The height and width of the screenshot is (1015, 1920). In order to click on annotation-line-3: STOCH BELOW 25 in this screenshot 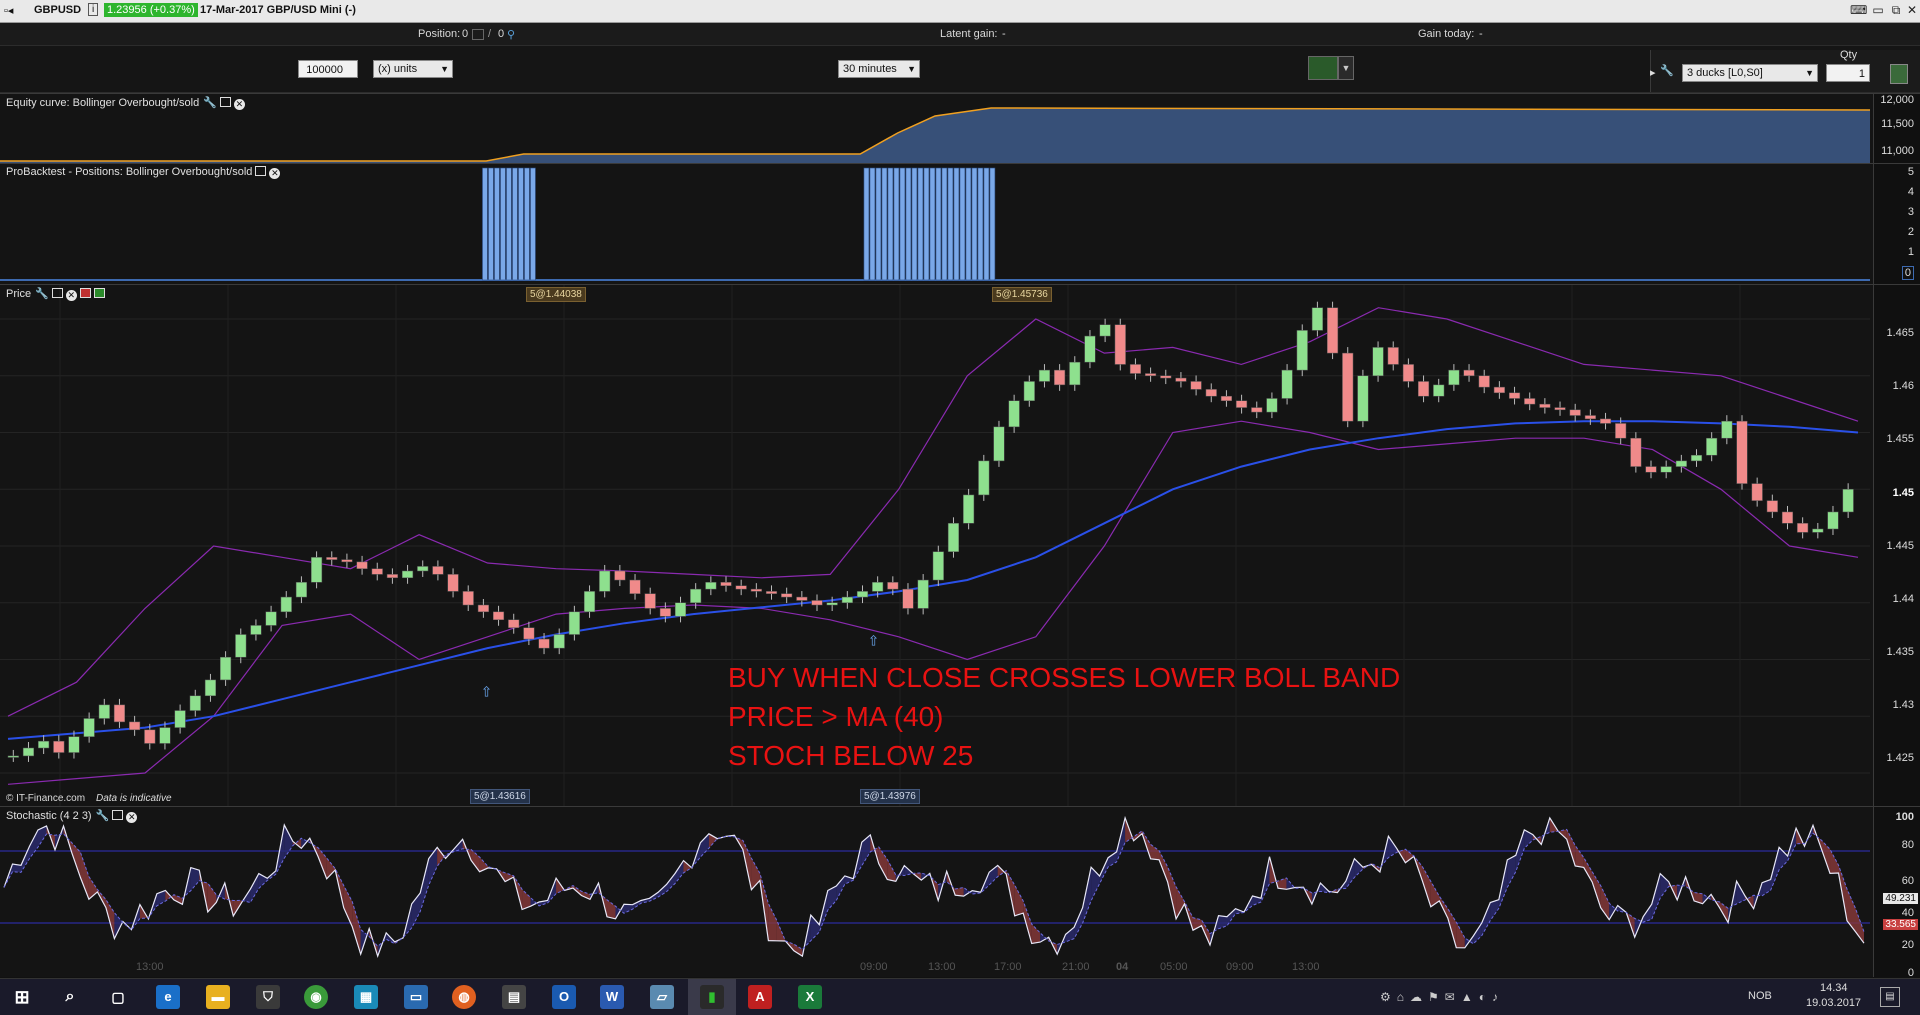, I will do `click(851, 755)`.